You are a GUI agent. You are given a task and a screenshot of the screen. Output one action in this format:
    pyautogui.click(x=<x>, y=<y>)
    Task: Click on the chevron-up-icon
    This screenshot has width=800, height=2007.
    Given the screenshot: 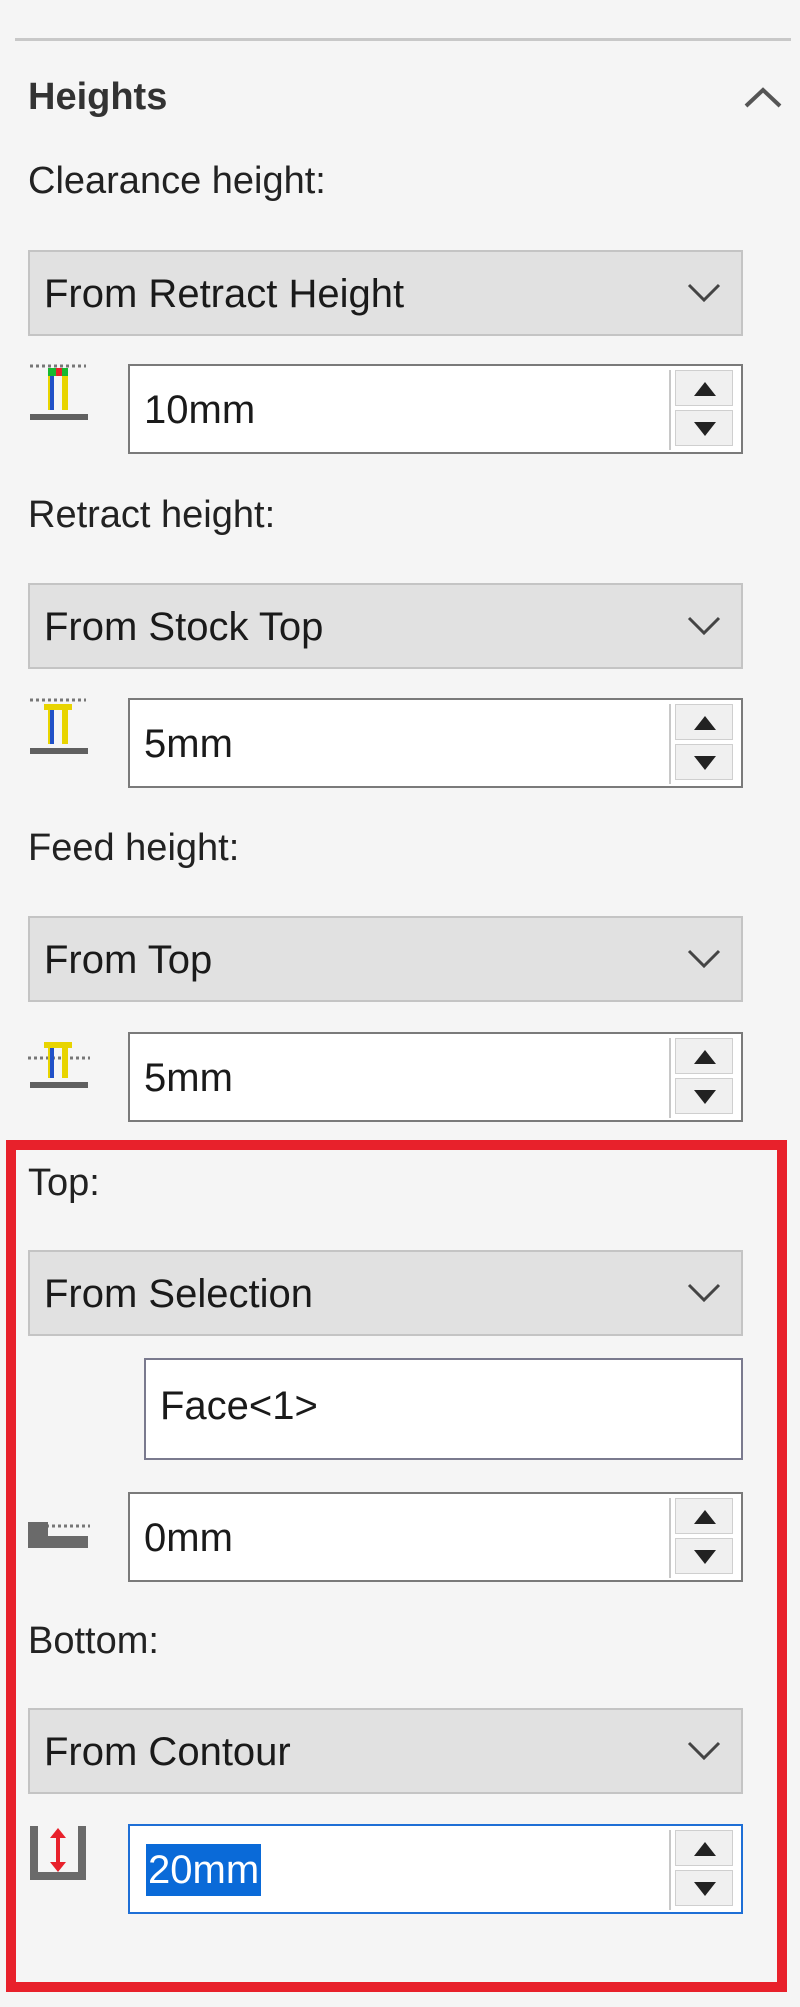 What is the action you would take?
    pyautogui.click(x=763, y=97)
    